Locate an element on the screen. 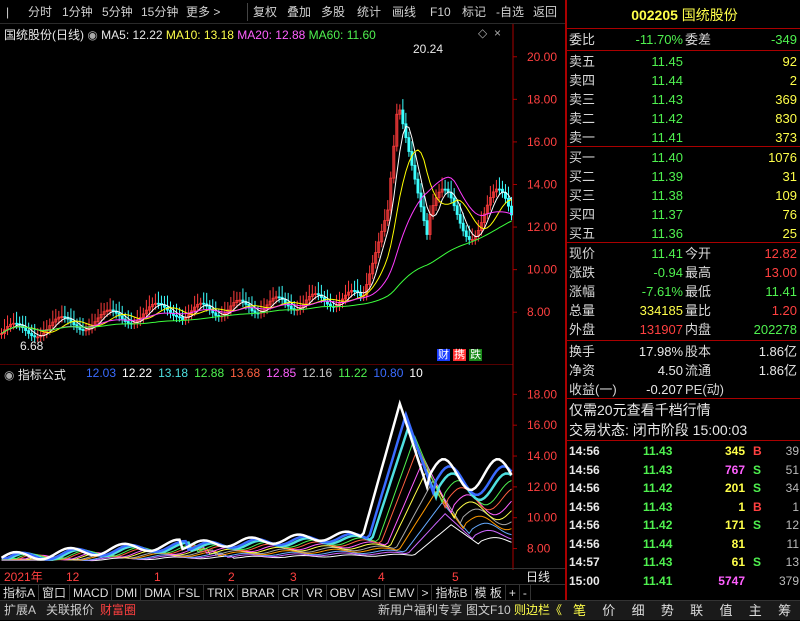  indicator-tab: + is located at coordinates (513, 593).